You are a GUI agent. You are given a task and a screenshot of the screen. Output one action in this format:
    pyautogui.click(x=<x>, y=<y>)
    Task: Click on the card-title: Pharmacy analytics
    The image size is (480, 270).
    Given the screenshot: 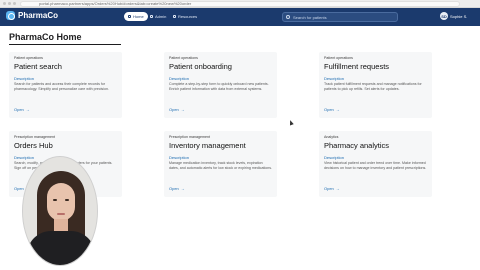 What is the action you would take?
    pyautogui.click(x=357, y=145)
    